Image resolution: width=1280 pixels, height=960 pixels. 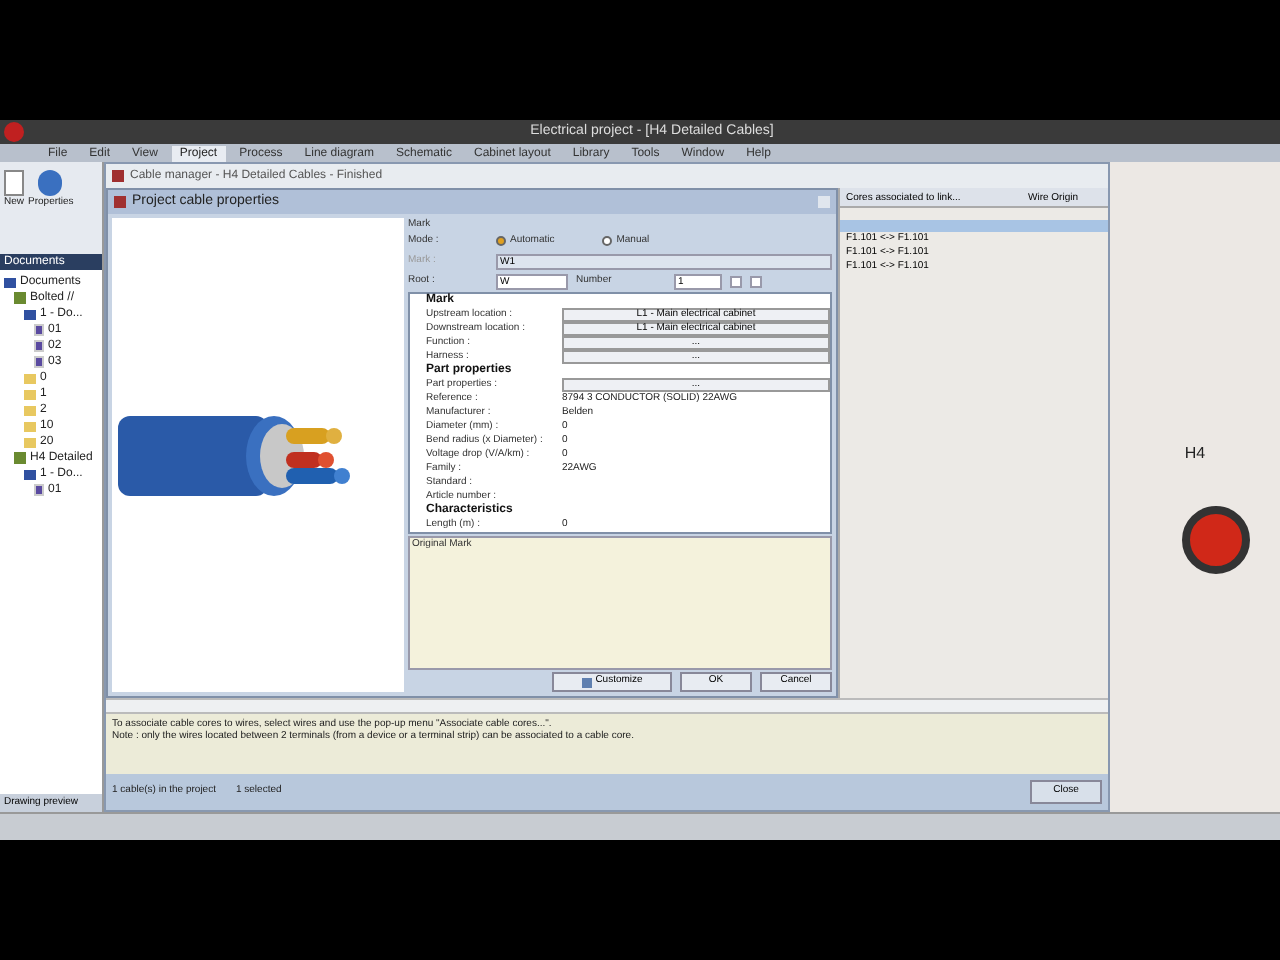 I want to click on component-label: H4, so click(x=1195, y=454).